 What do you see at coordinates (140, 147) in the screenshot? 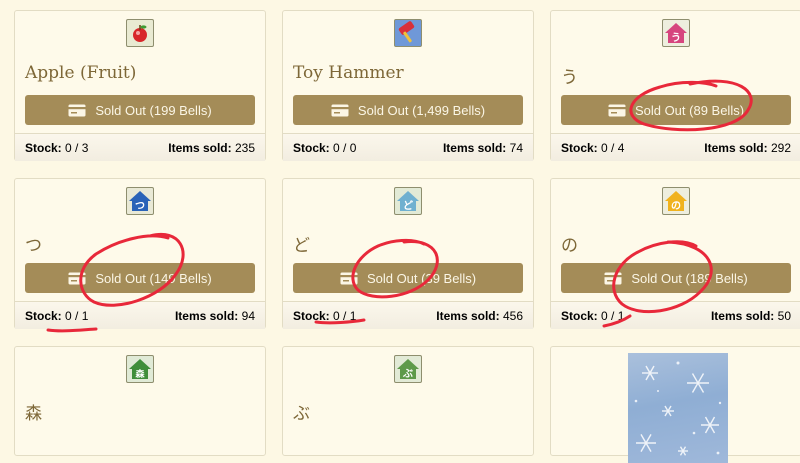
I see `card-footer: Stock: 0 / 3 Items sold: 235` at bounding box center [140, 147].